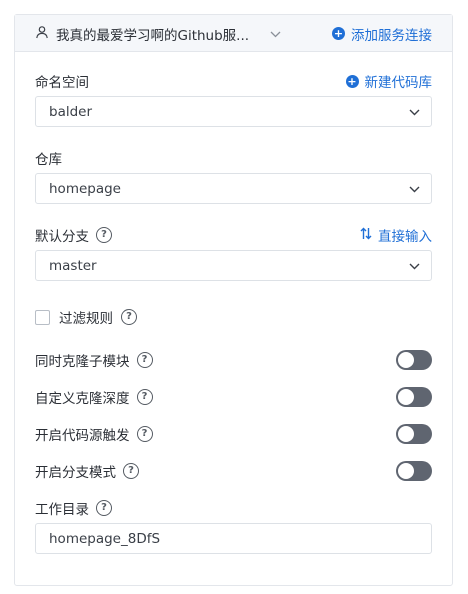 This screenshot has height=594, width=468. Describe the element at coordinates (62, 510) in the screenshot. I see `workdir-label: 工作目录` at that location.